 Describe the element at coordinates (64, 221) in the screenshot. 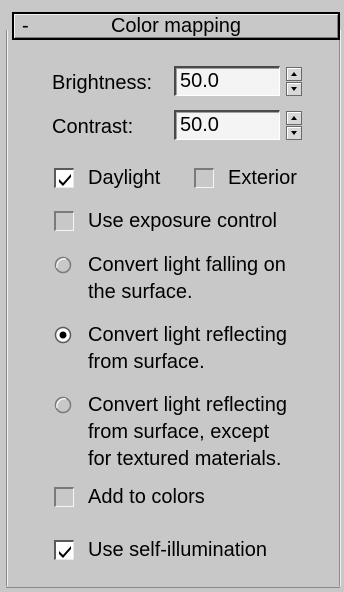

I see `use-exposure-control-checkbox` at that location.